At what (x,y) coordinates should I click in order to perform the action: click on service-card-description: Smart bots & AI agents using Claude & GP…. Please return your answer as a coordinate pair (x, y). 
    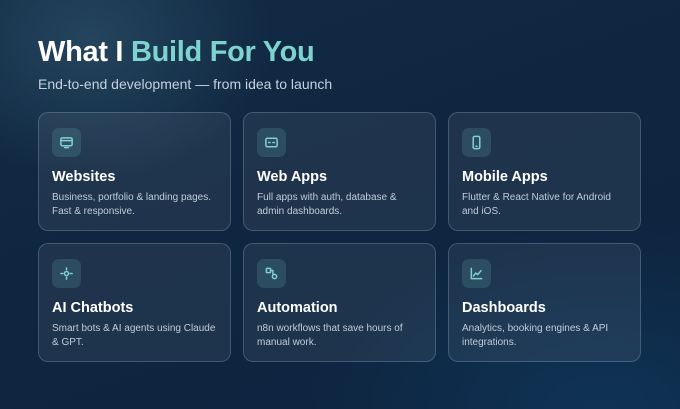
    Looking at the image, I should click on (134, 335).